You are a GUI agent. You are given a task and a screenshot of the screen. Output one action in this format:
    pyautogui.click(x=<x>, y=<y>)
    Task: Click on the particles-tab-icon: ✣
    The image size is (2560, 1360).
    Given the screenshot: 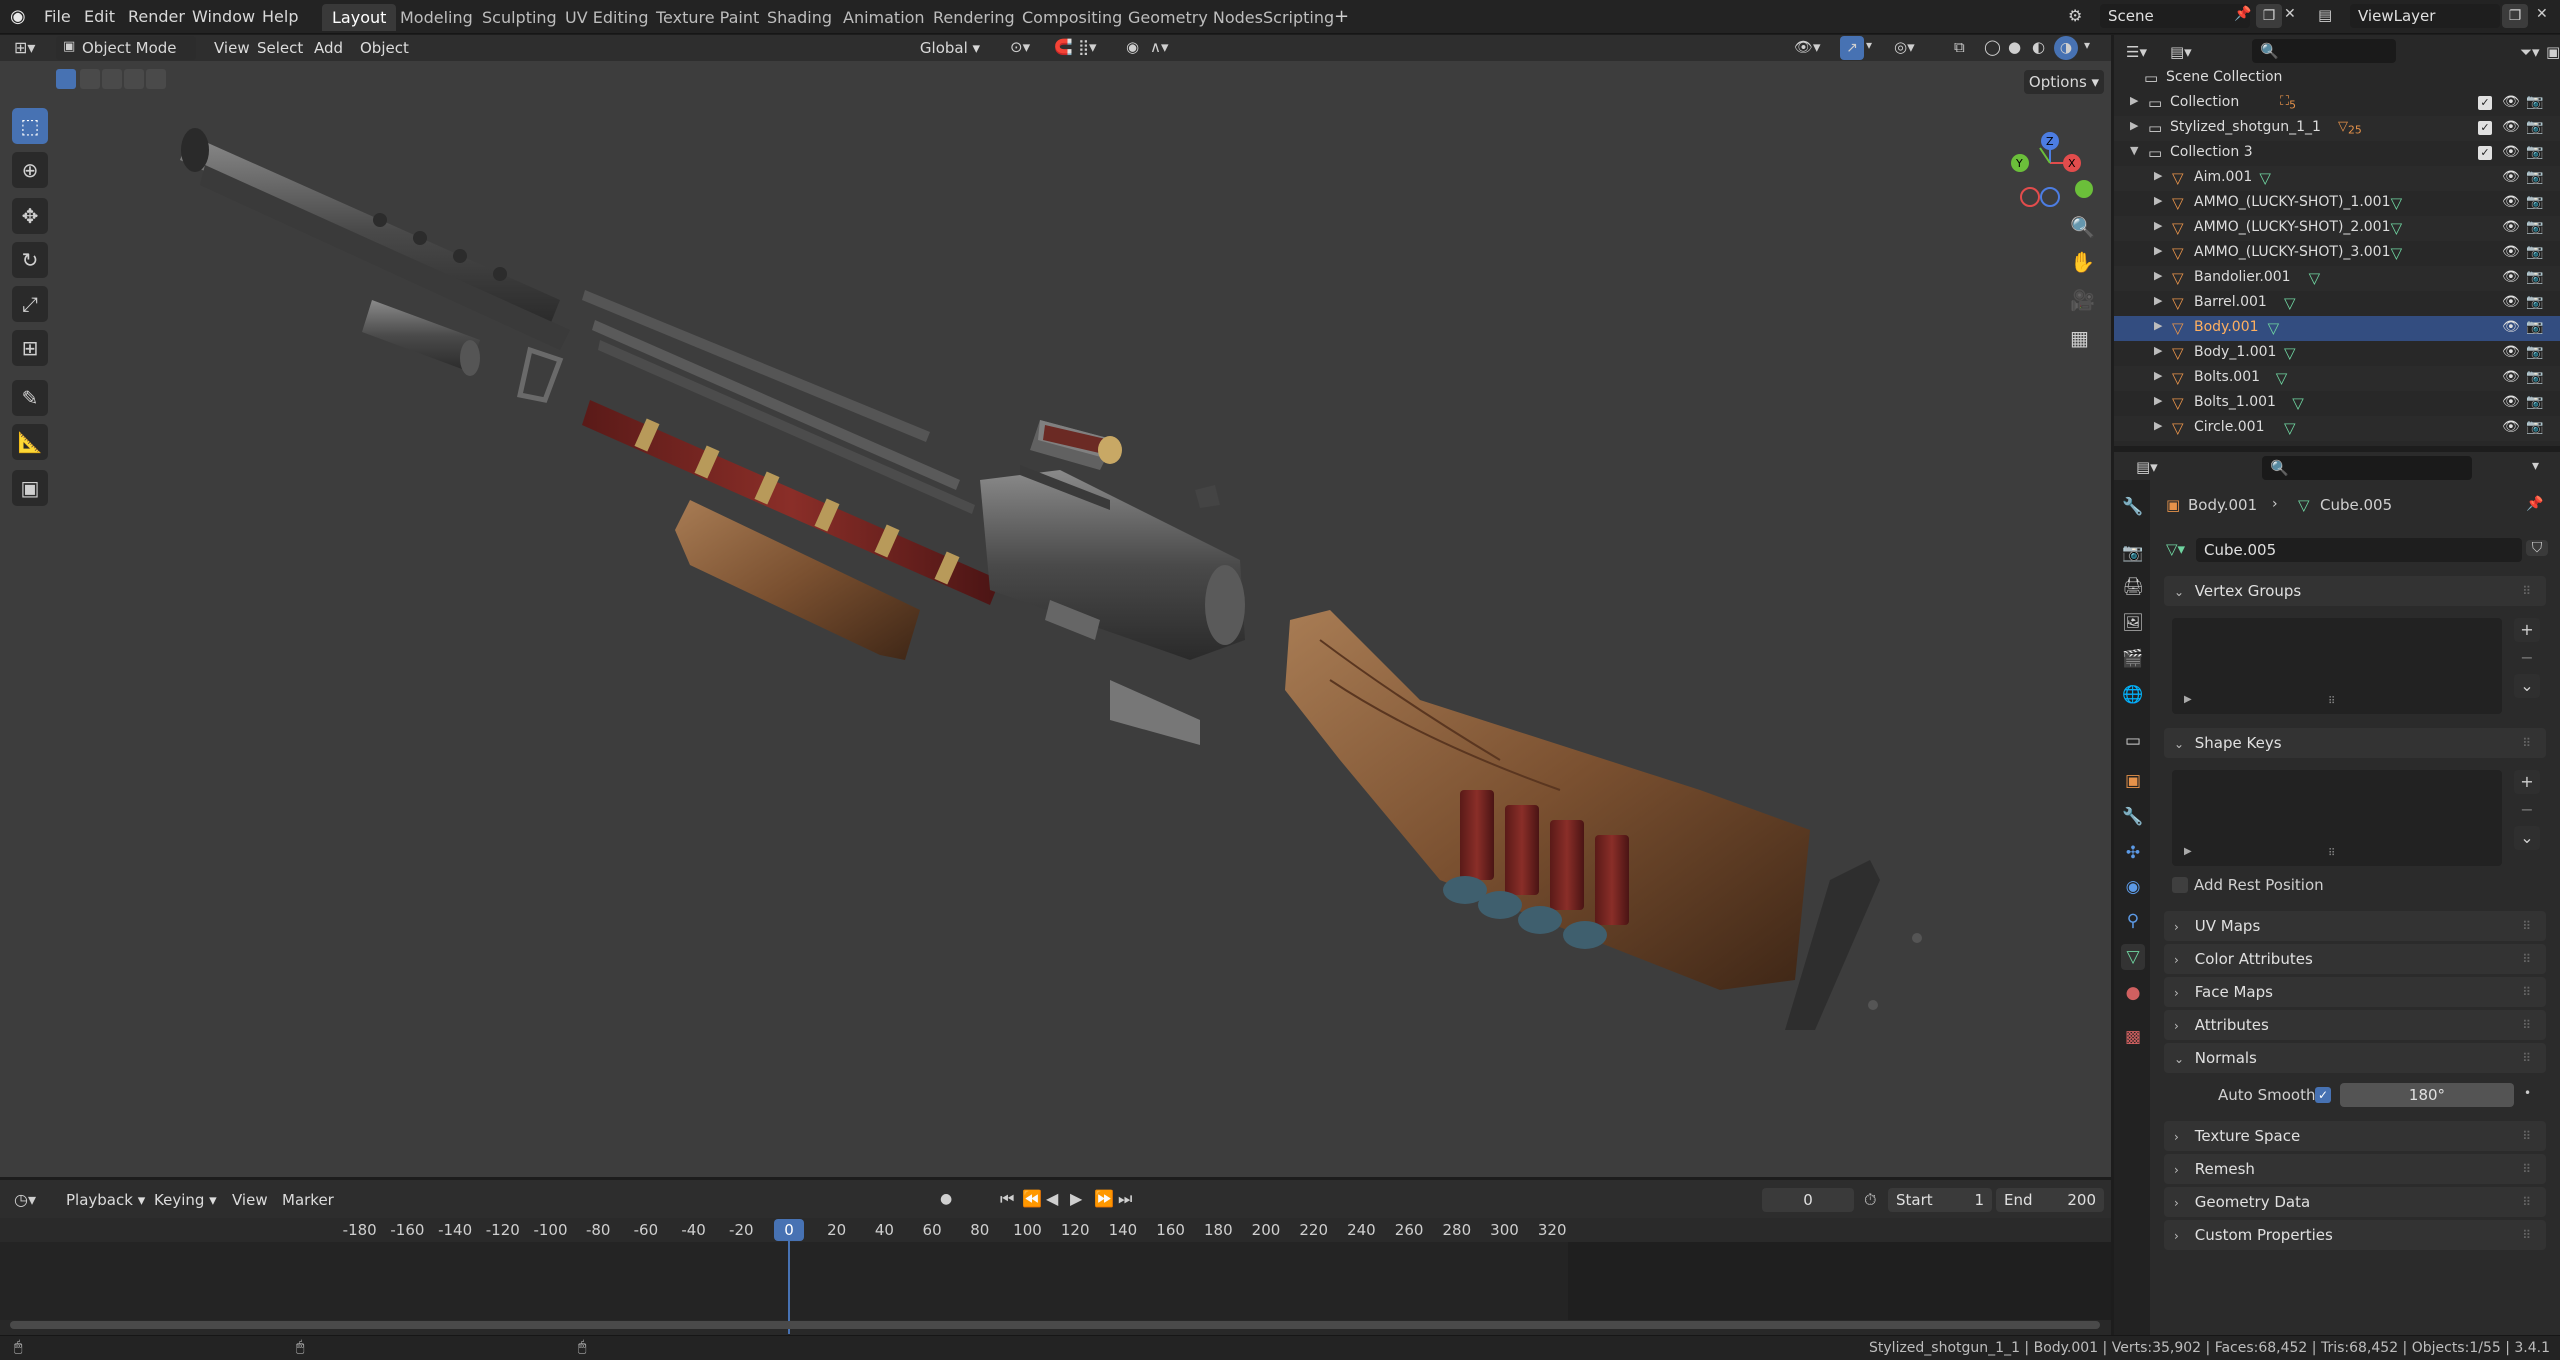 What is the action you would take?
    pyautogui.click(x=2133, y=853)
    